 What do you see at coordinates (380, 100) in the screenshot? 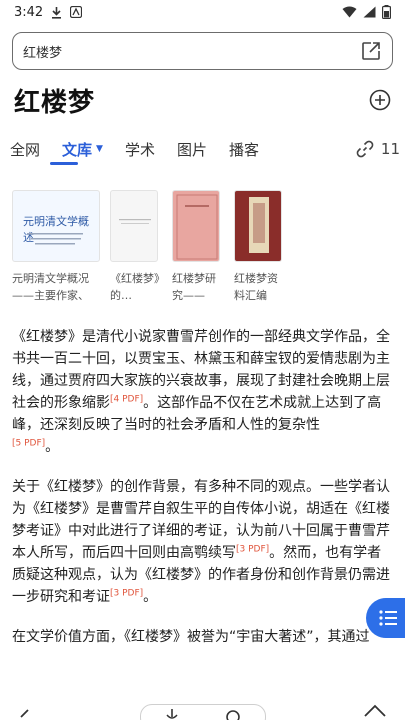
I see `add-circle-icon` at bounding box center [380, 100].